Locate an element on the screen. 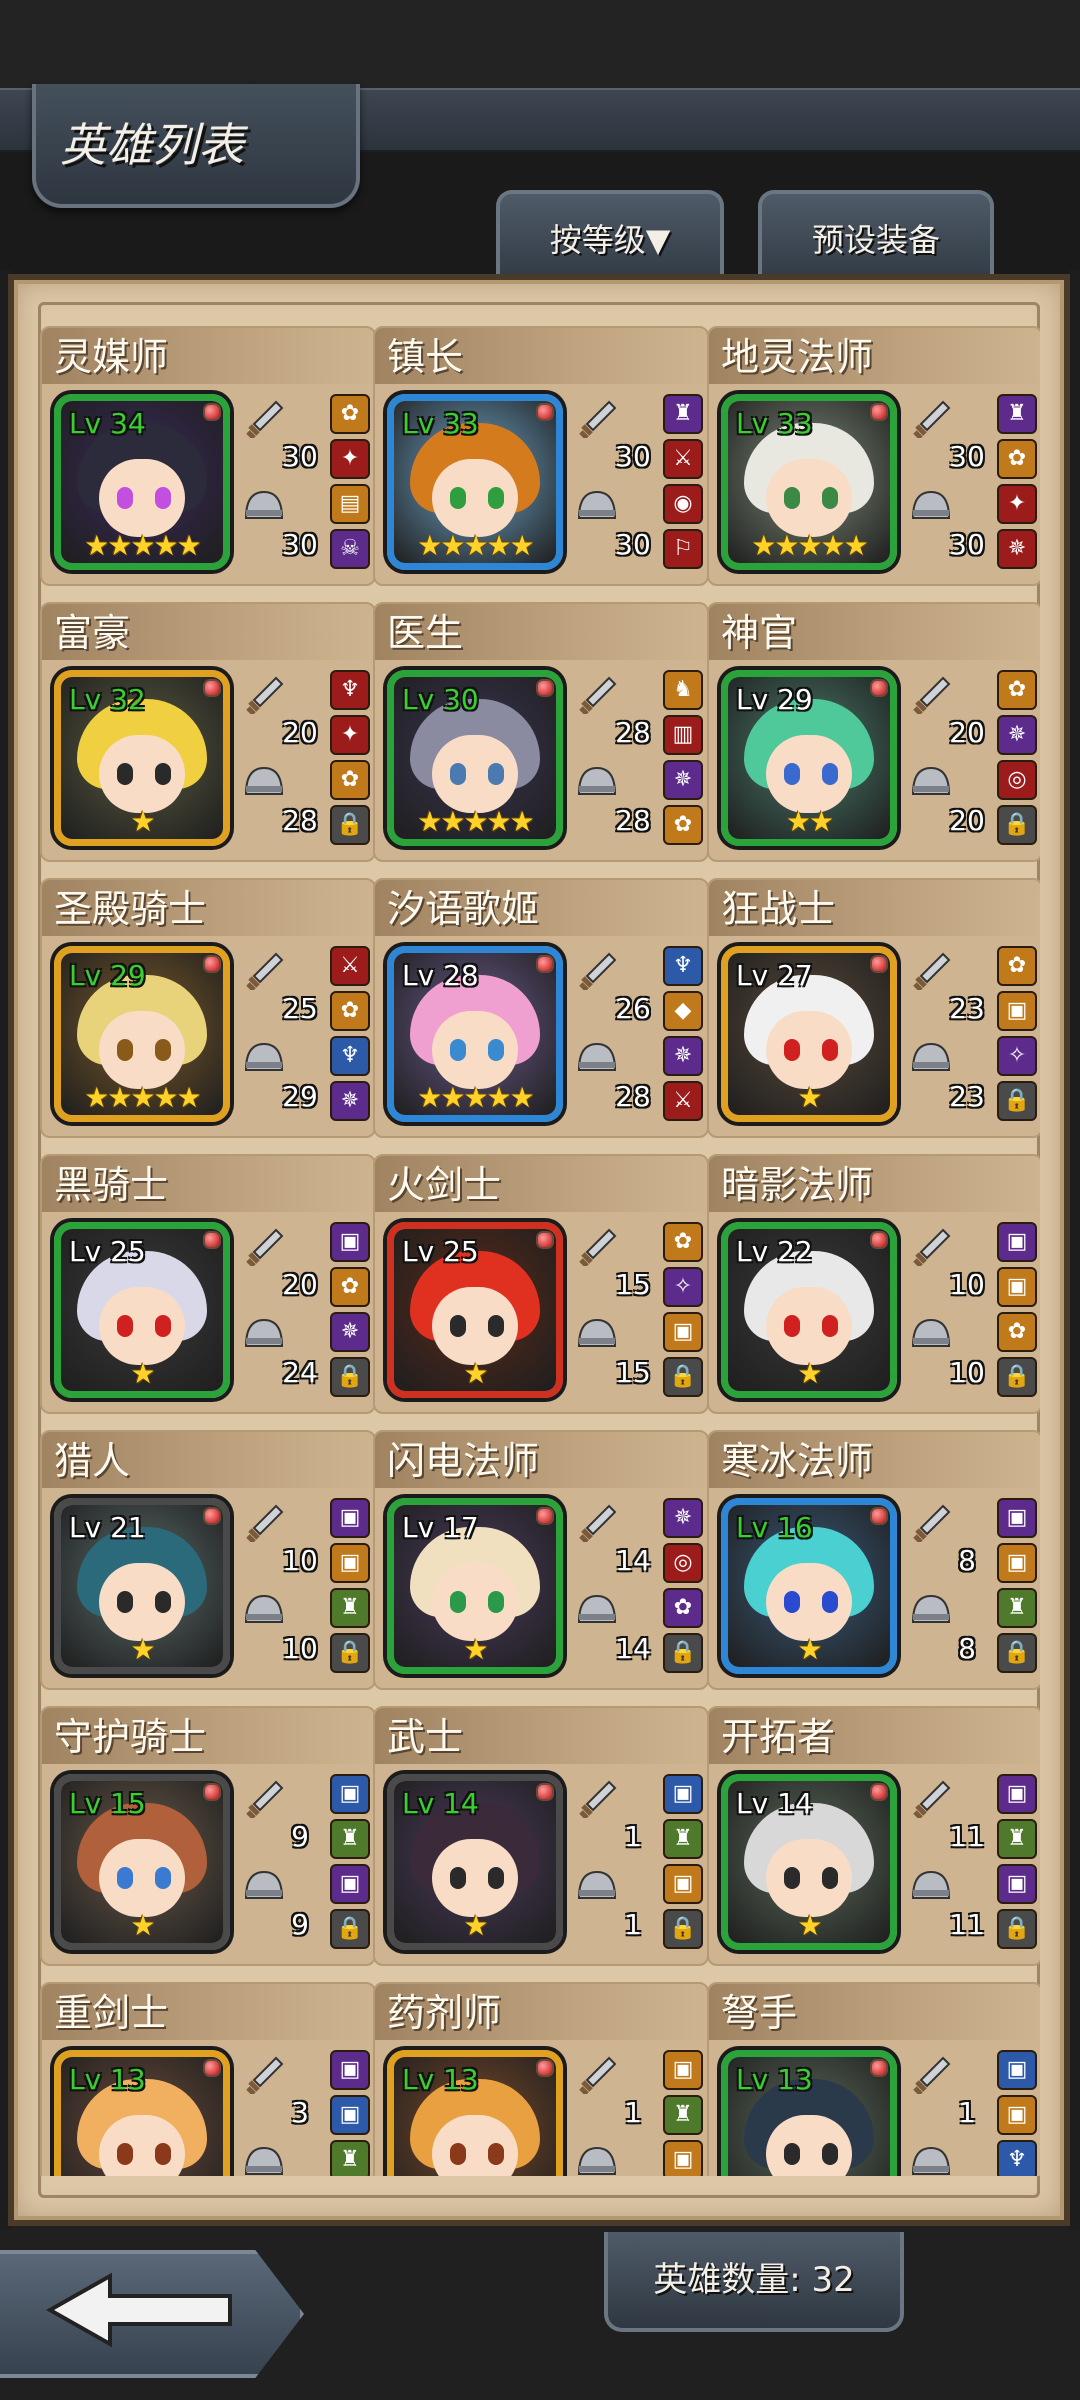 This screenshot has width=1080, height=2400. hero-portrait: Lv 16 ★ is located at coordinates (809, 1586).